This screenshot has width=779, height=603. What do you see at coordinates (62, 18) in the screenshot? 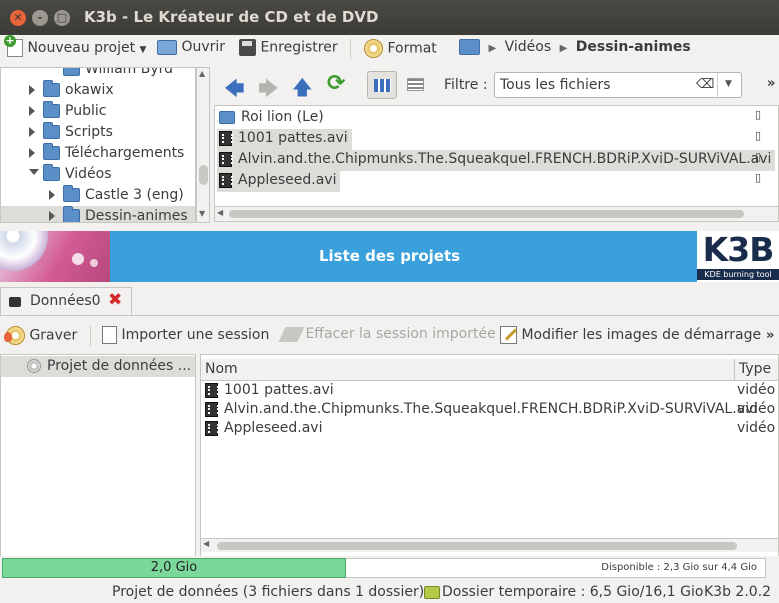
I see `window-maximize-button: □` at bounding box center [62, 18].